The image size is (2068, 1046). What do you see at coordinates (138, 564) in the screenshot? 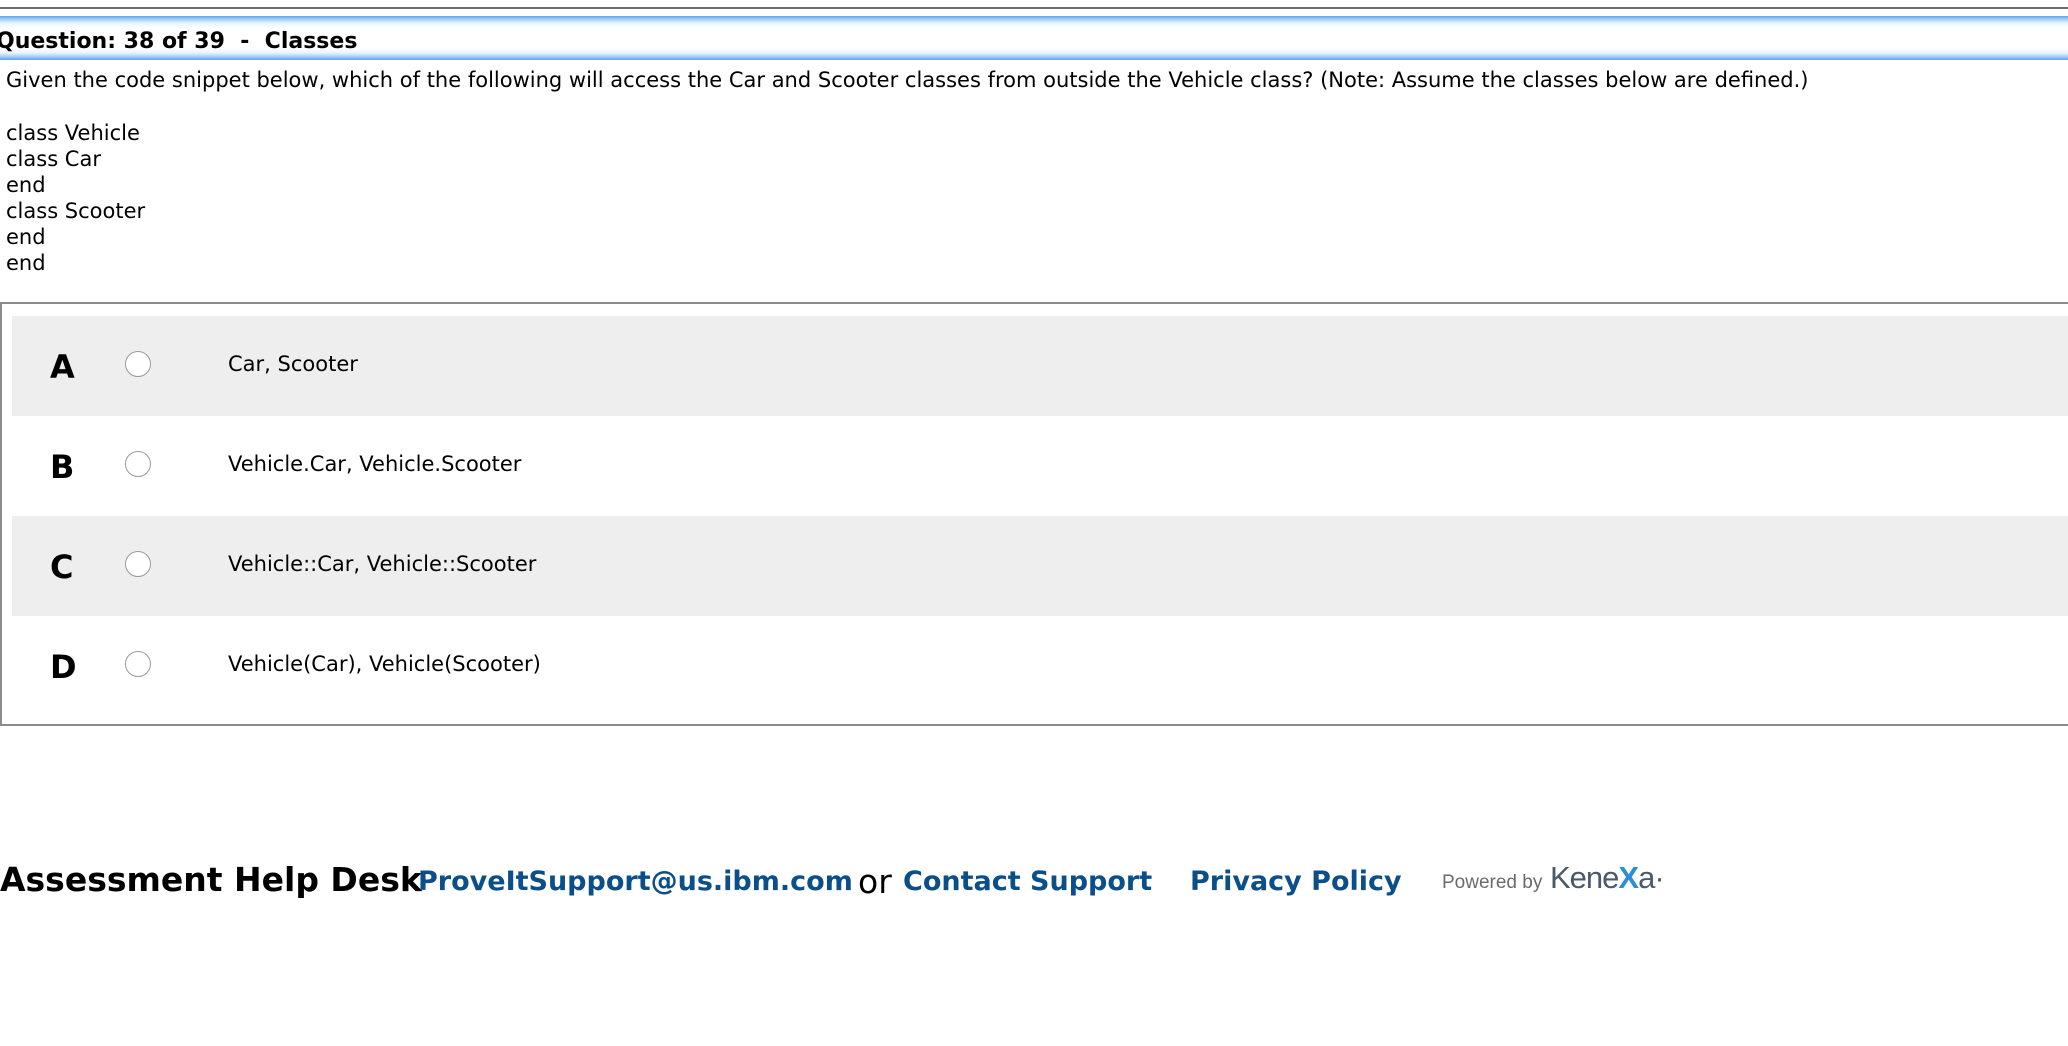
I see `answer-c-radio` at bounding box center [138, 564].